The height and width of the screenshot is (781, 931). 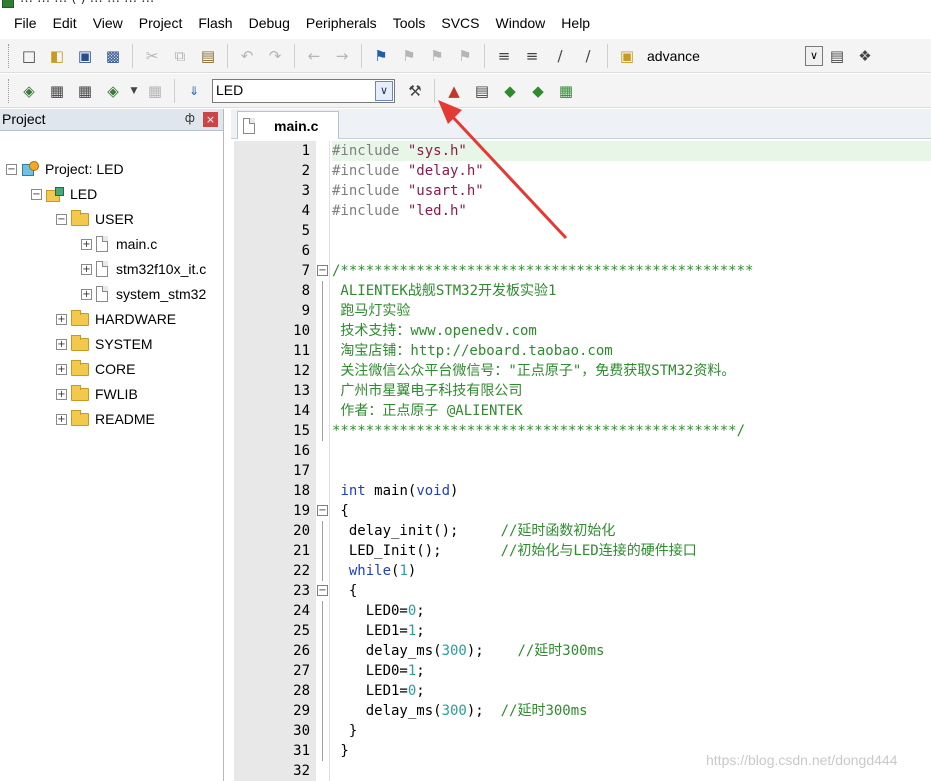 What do you see at coordinates (504, 56) in the screenshot?
I see `indent-icon: ≡` at bounding box center [504, 56].